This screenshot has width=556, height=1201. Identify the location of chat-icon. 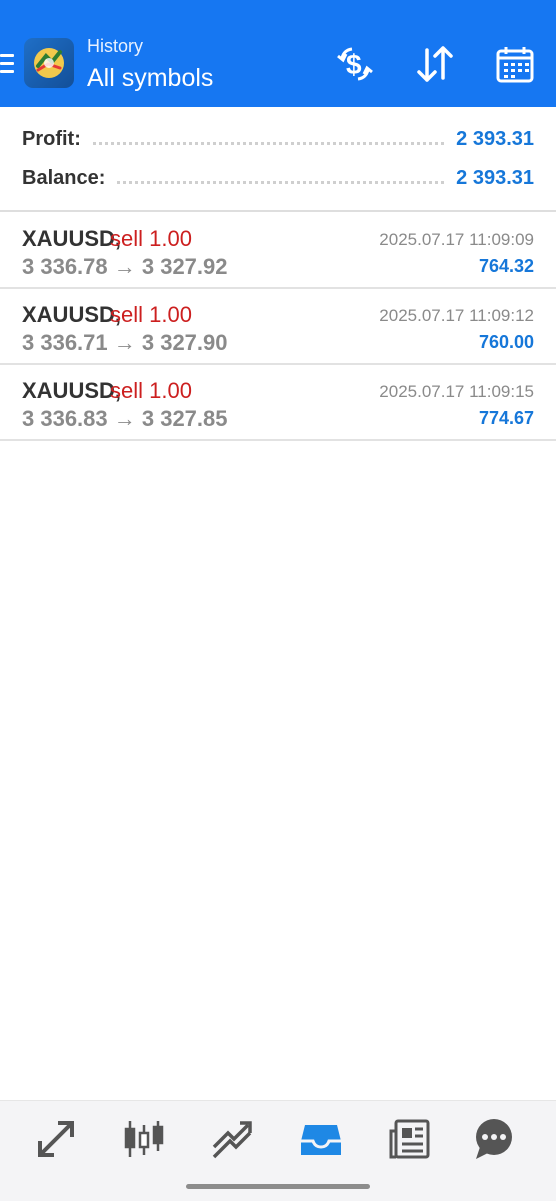
(494, 1139).